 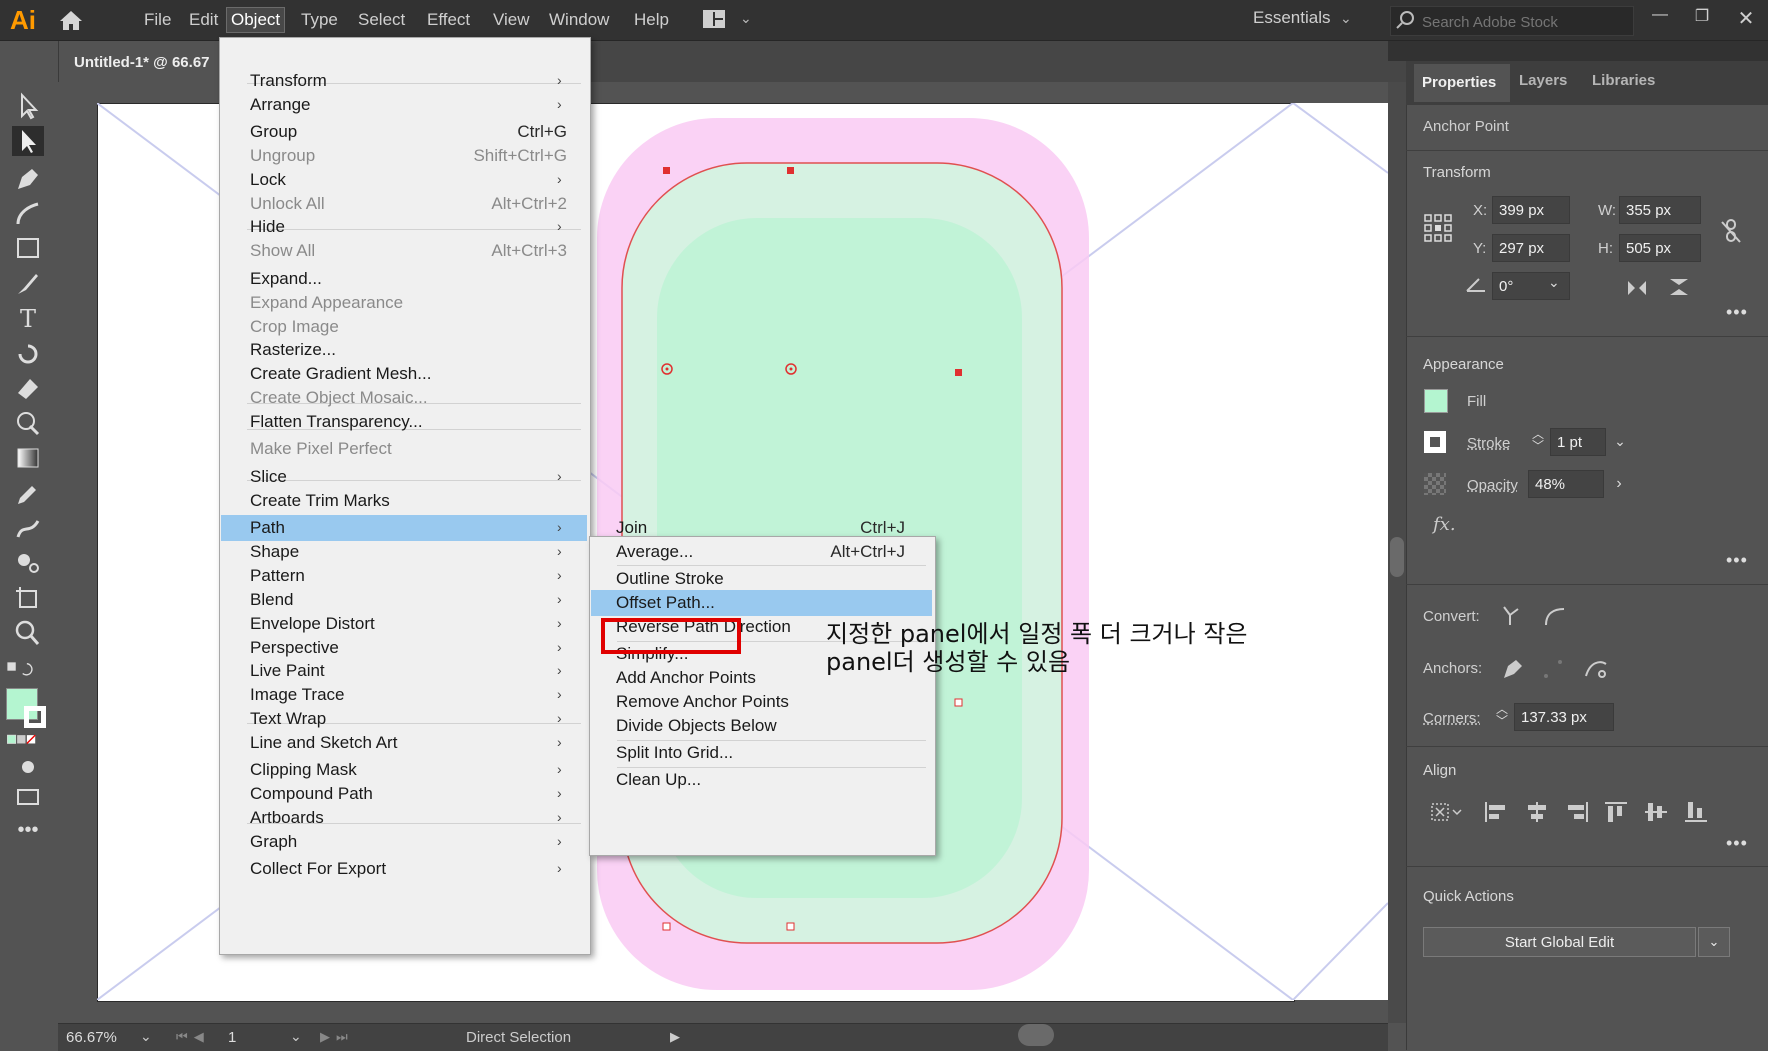 I want to click on zoom-level-field: 66.67%, so click(x=91, y=1037).